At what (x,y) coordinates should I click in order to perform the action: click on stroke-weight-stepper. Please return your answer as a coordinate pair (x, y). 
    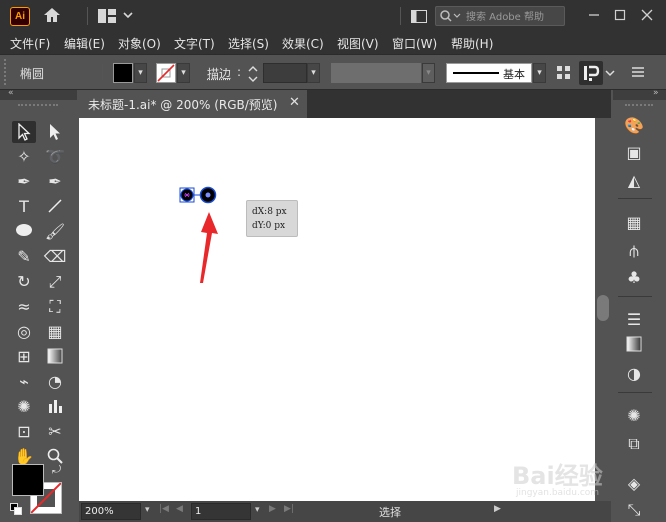
    Looking at the image, I should click on (254, 74).